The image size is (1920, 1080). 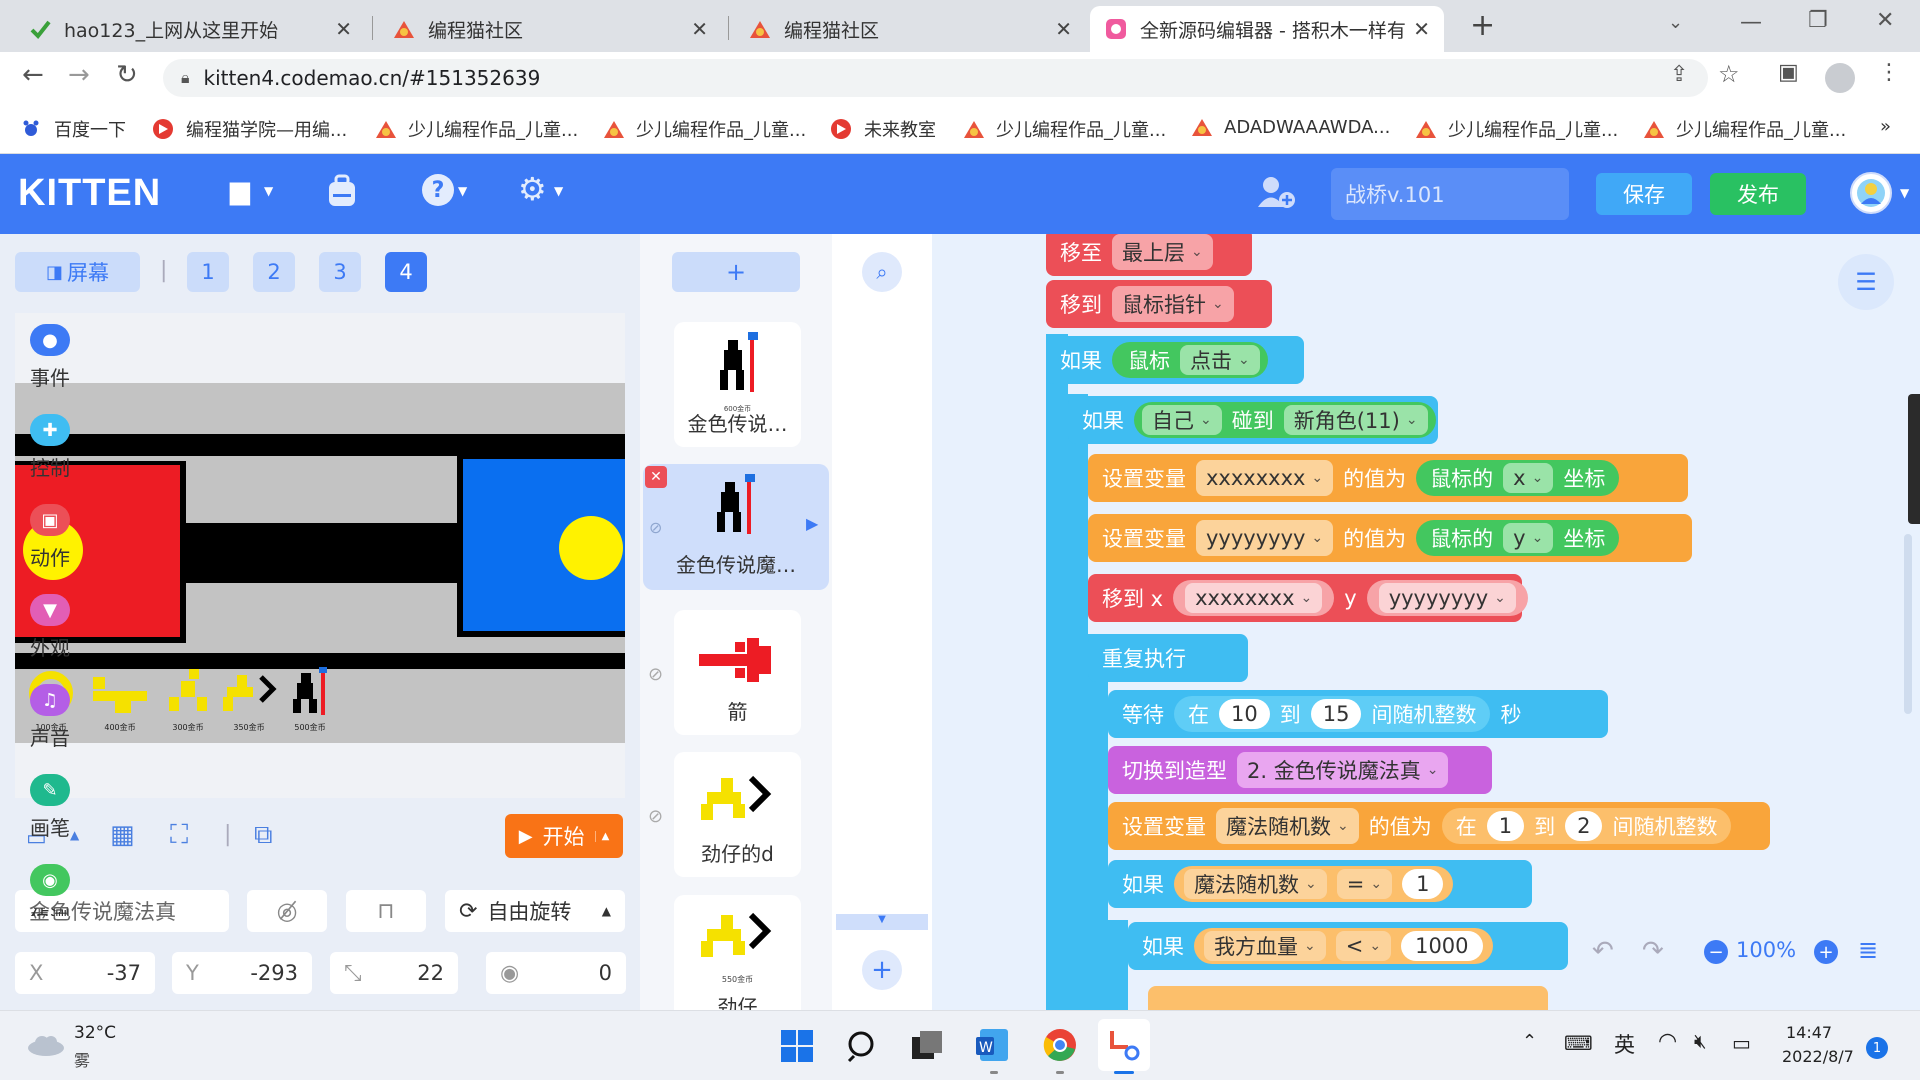 What do you see at coordinates (601, 836) in the screenshot?
I see `caret-up-icon: ▲` at bounding box center [601, 836].